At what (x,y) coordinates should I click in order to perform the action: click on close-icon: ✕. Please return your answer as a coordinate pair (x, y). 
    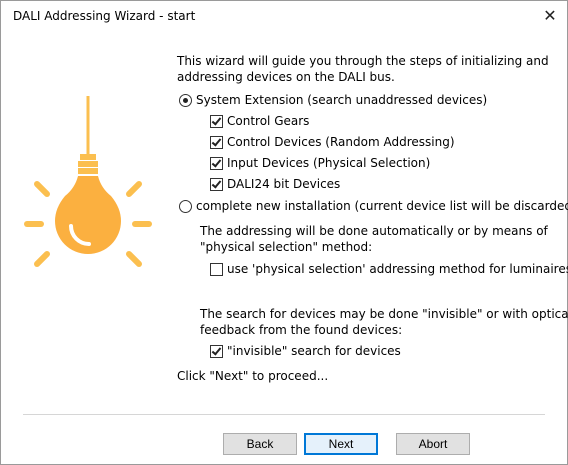
    Looking at the image, I should click on (550, 16).